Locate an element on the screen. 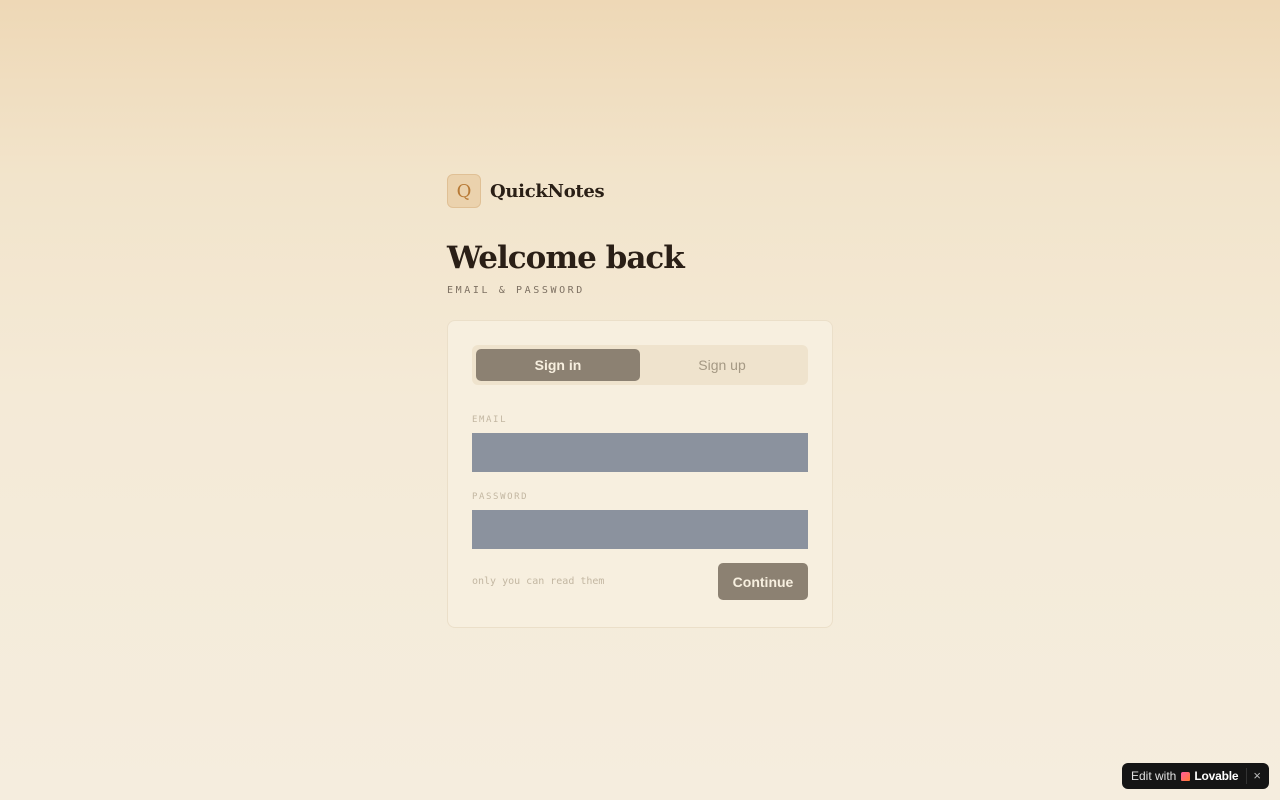 This screenshot has height=800, width=1280. page-title: Welcome back is located at coordinates (566, 258).